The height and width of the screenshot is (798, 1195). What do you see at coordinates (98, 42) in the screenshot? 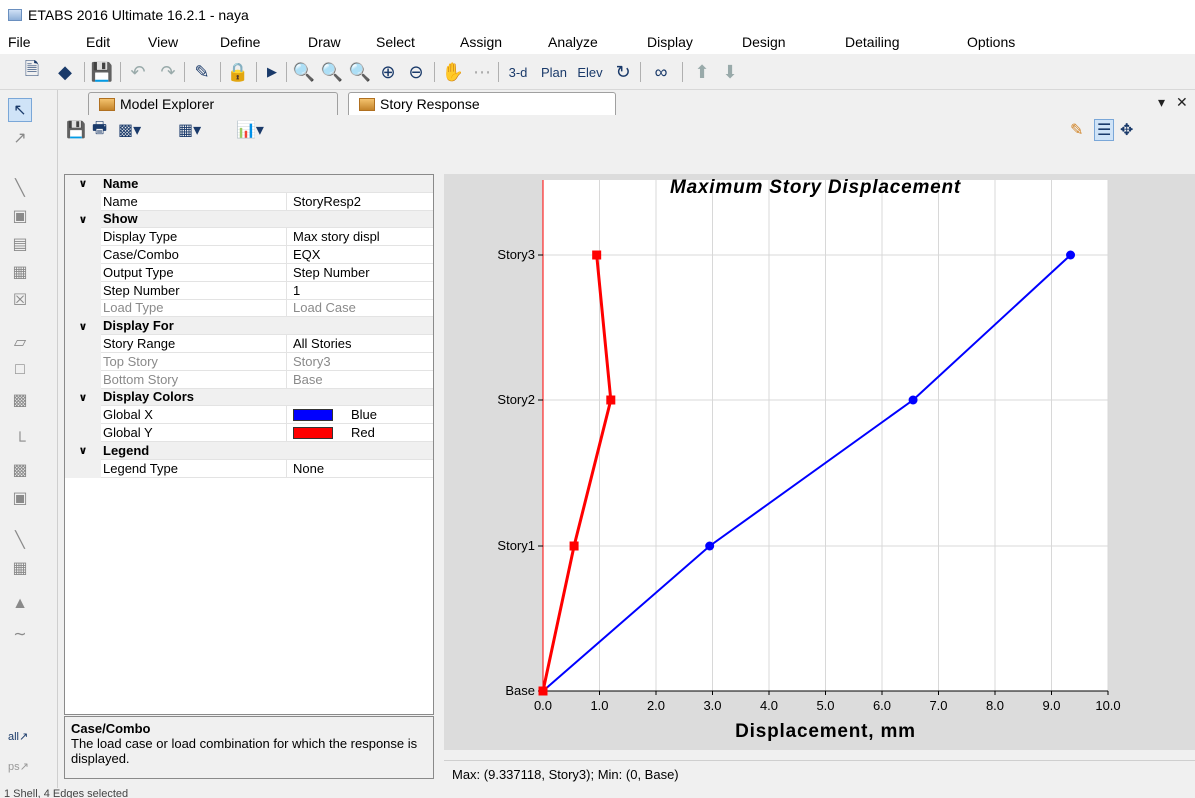
I see `menu-edit: Edit` at bounding box center [98, 42].